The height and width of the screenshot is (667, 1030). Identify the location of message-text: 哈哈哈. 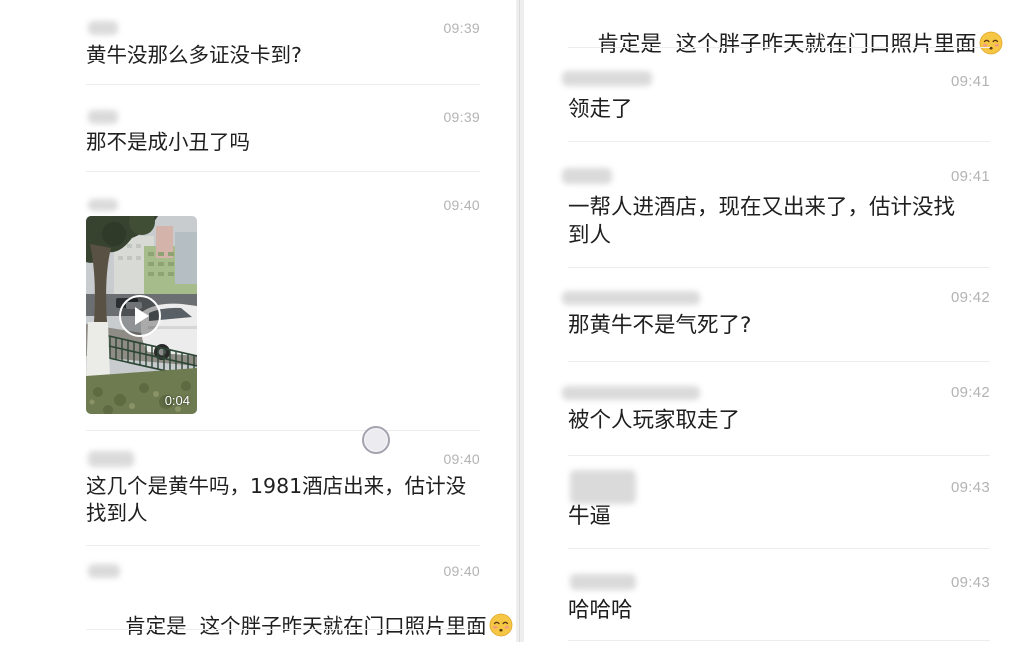
(600, 610).